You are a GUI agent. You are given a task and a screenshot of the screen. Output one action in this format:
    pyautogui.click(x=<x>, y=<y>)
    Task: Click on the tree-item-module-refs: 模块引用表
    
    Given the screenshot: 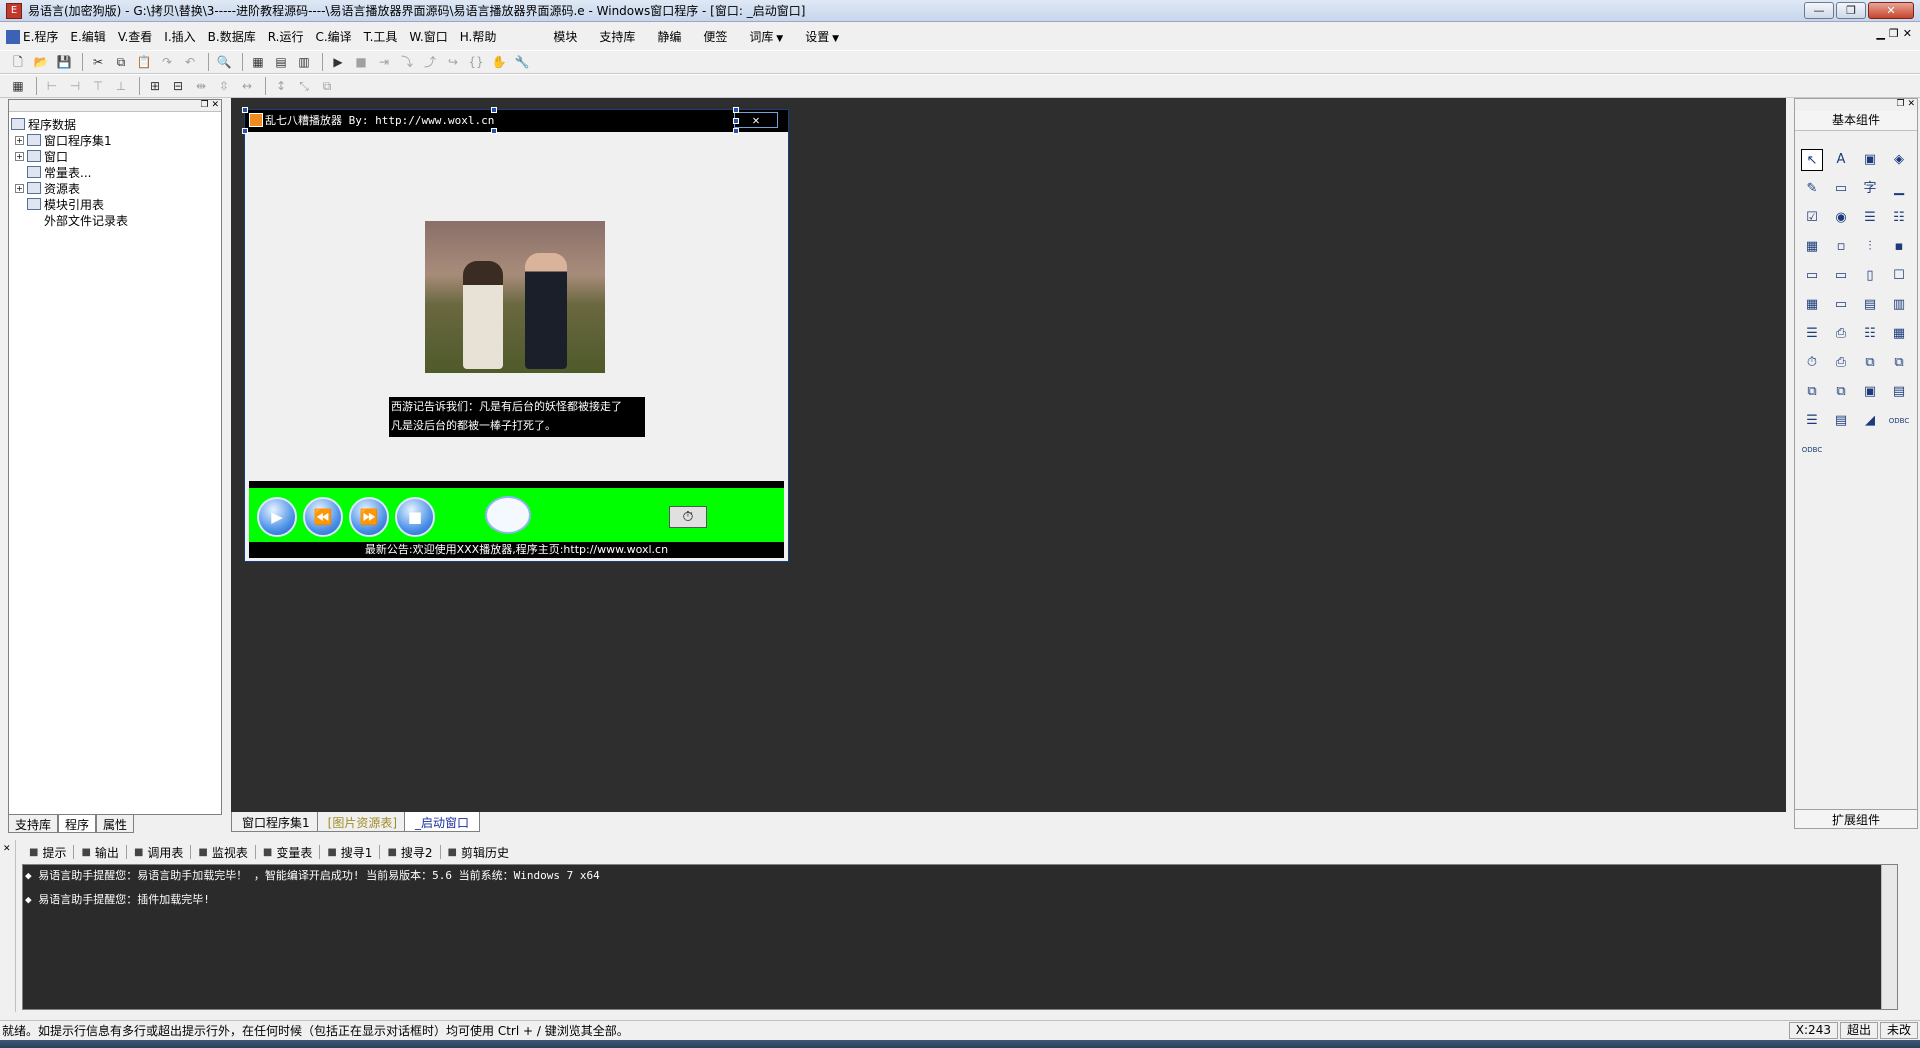 What is the action you would take?
    pyautogui.click(x=115, y=204)
    